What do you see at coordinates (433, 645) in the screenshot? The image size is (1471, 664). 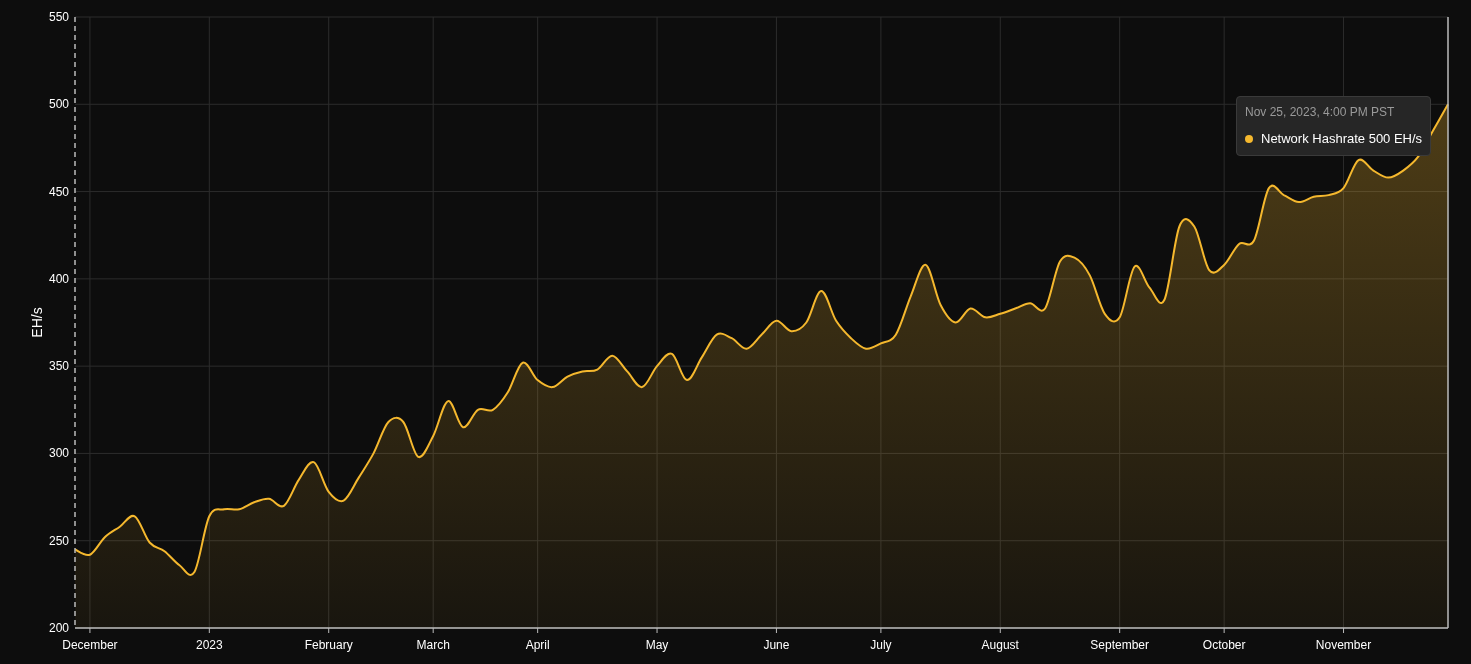 I see `x-tick-label: March` at bounding box center [433, 645].